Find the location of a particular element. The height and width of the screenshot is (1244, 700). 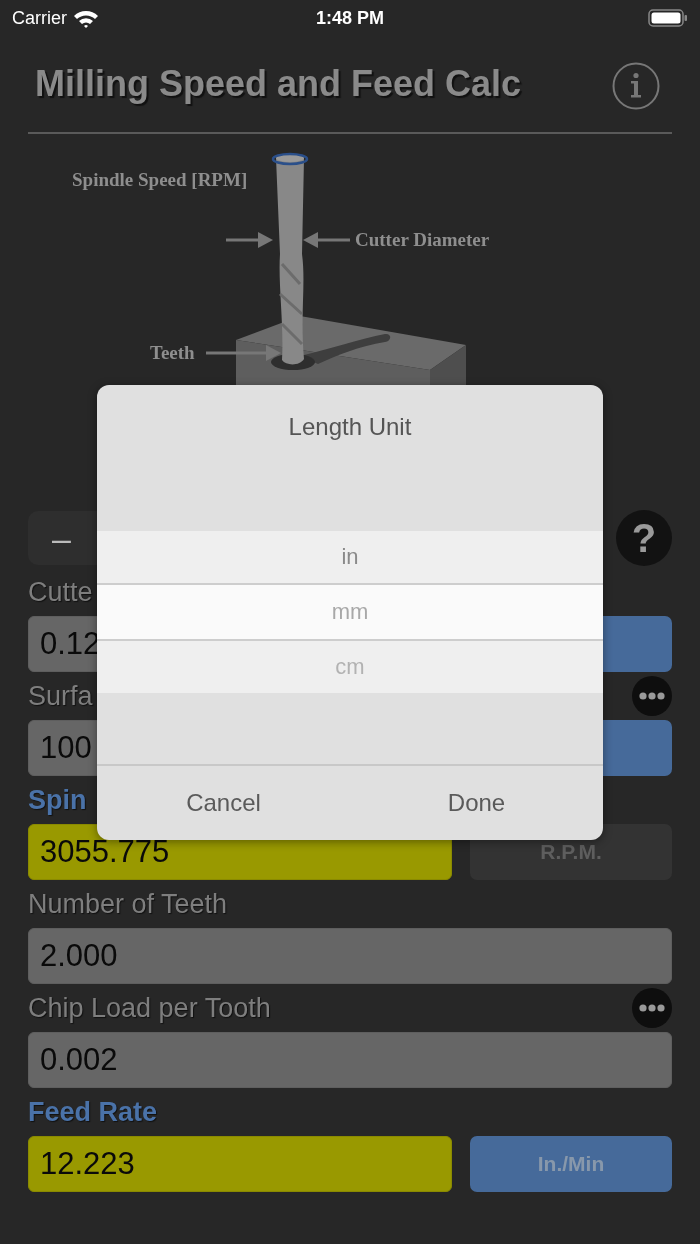

wifi-icon is located at coordinates (86, 18).